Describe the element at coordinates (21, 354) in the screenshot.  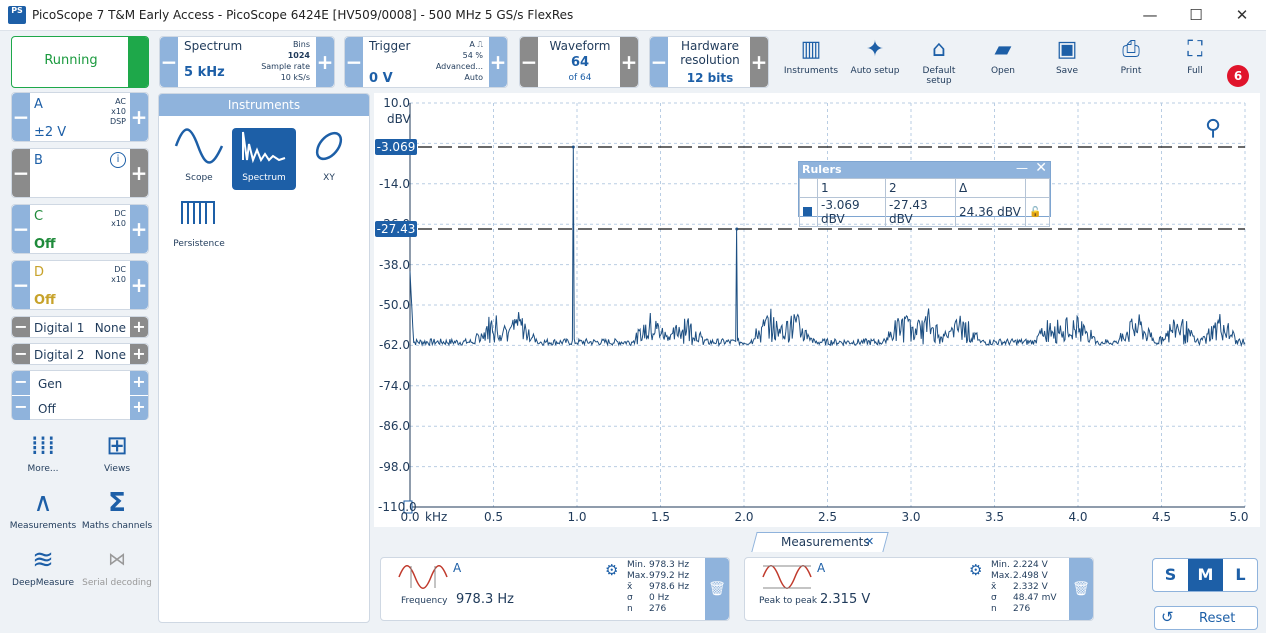
I see `digital-2-decrease: −` at that location.